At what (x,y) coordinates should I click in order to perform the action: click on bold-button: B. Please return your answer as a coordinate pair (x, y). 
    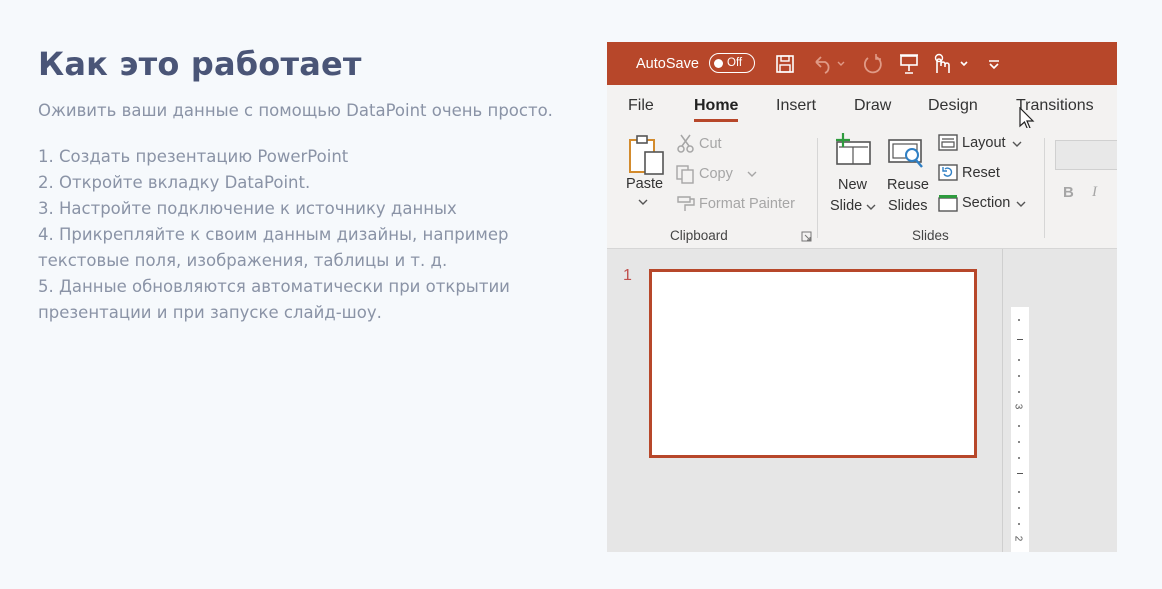
    Looking at the image, I should click on (1068, 192).